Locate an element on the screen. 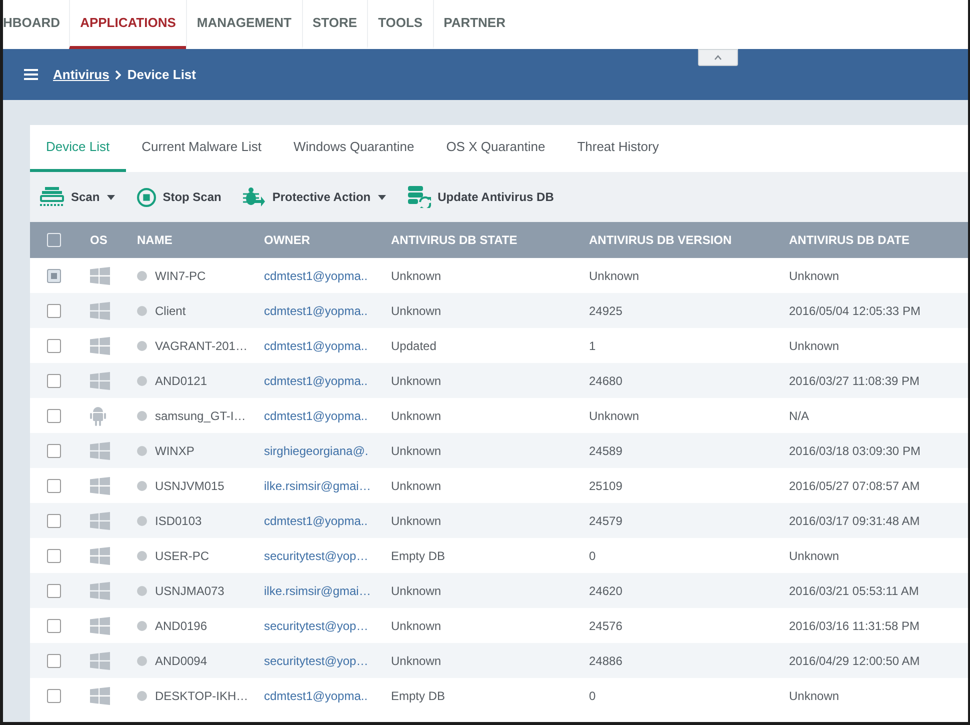 This screenshot has width=970, height=725. db-date-cell: 2016/03/17 09:31:48 AM is located at coordinates (854, 521).